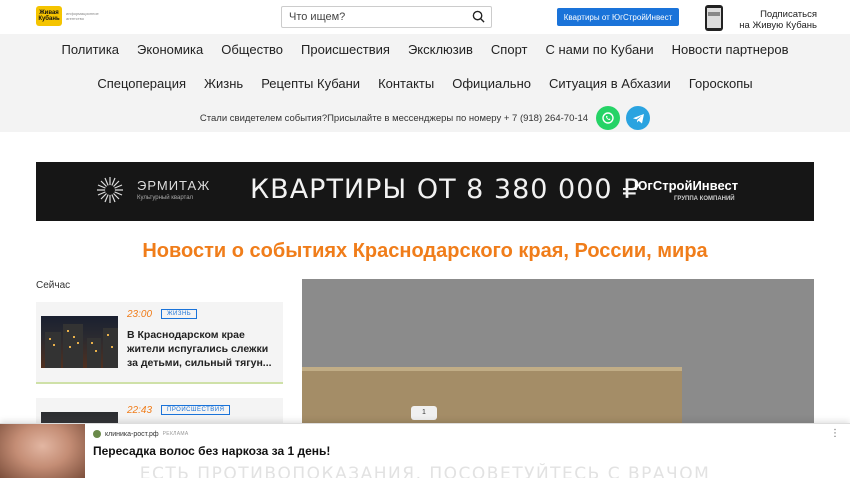  Describe the element at coordinates (440, 49) in the screenshot. I see `nav-item-exclusive: Эксклюзив` at that location.